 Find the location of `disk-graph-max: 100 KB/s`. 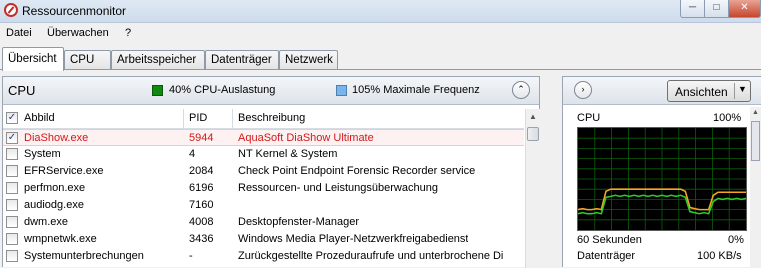

disk-graph-max: 100 KB/s is located at coordinates (719, 256).